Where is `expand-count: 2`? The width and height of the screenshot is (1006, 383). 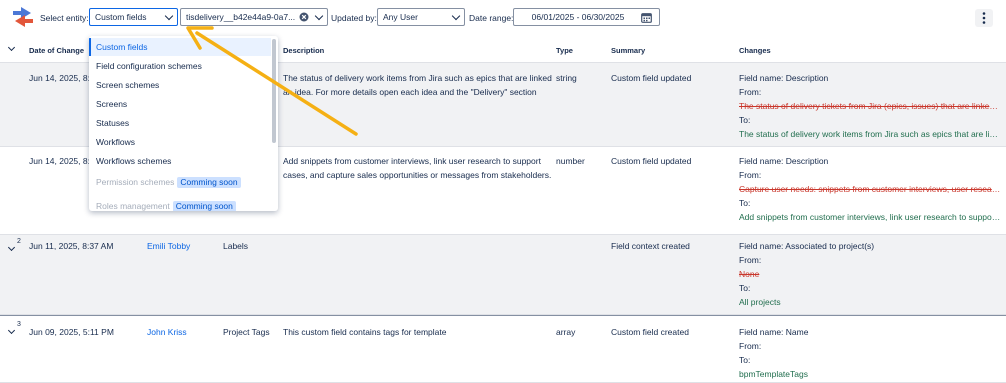 expand-count: 2 is located at coordinates (19, 241).